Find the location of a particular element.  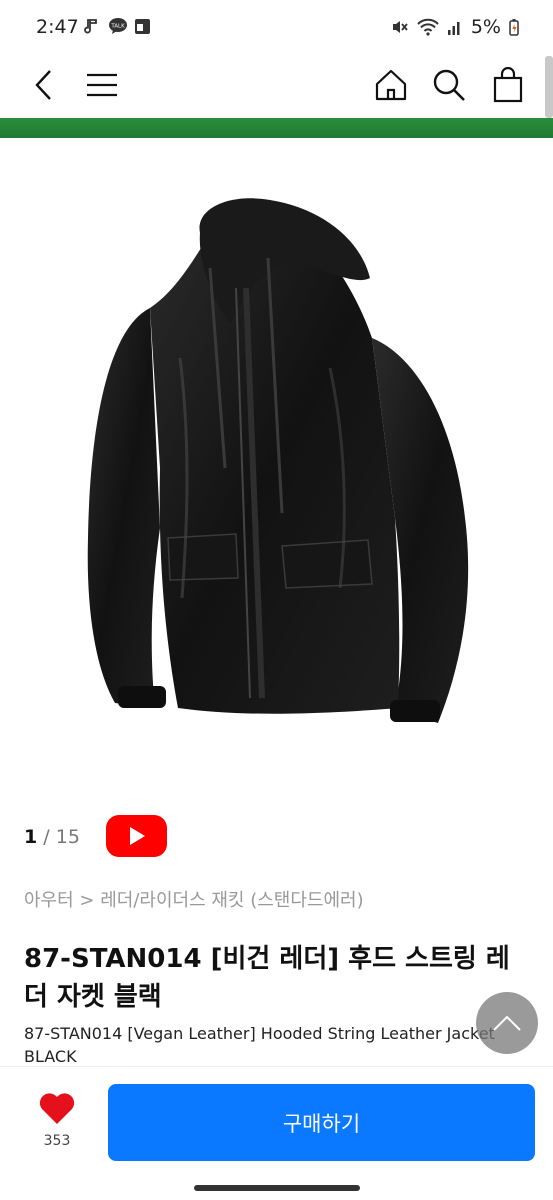

heart-icon is located at coordinates (57, 1108).